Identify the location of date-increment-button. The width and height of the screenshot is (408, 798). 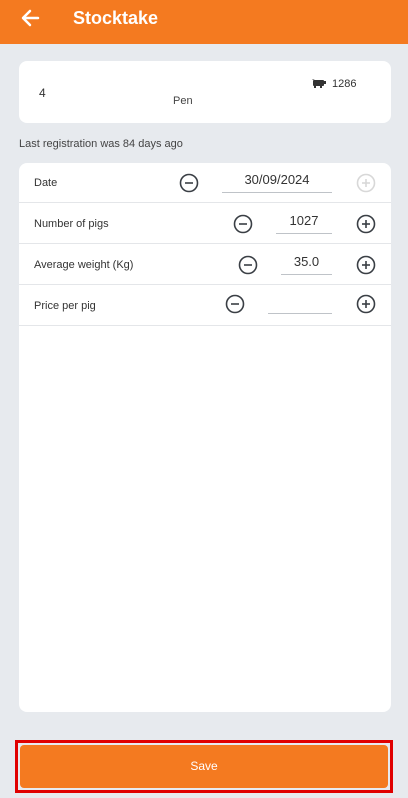
(366, 183).